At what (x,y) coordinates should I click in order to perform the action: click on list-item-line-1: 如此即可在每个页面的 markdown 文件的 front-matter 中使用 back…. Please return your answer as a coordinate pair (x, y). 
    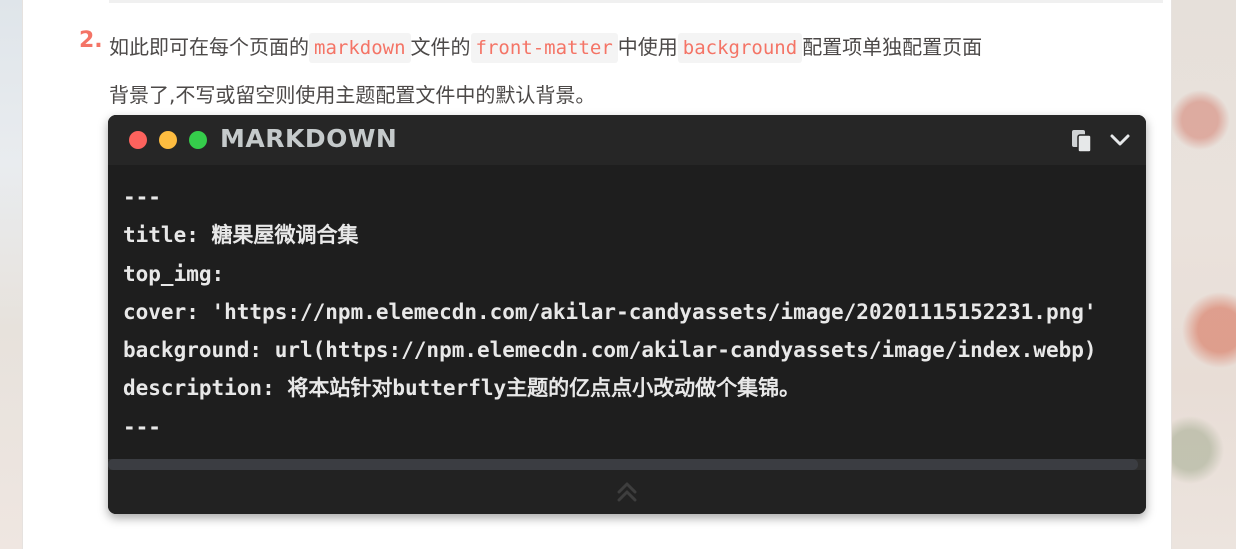
    Looking at the image, I should click on (629, 47).